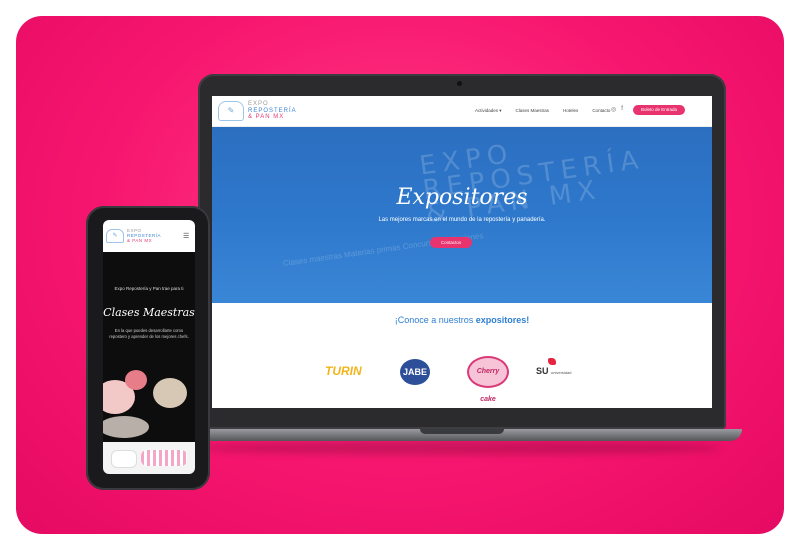 This screenshot has height=550, width=800. Describe the element at coordinates (554, 371) in the screenshot. I see `brand-logo-su: SU universidad` at that location.